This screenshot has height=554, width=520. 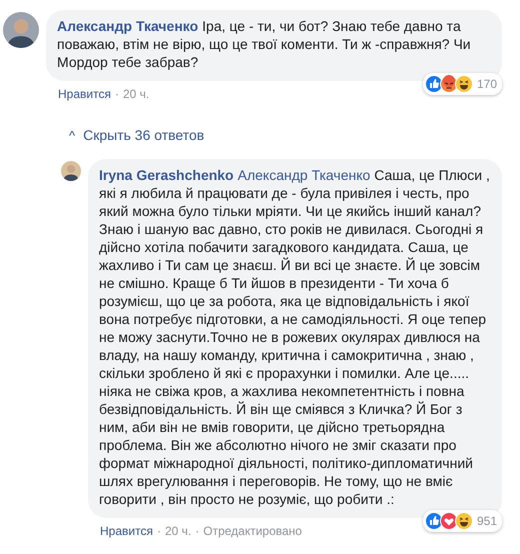 What do you see at coordinates (264, 44) in the screenshot?
I see `comment-text: Александр Ткаченко Іра, це - ти, чи бот? Знаю тебе давно та поважаю, втім не вірю, що це твої коменти. Ти ж -справжня? Чи Мордор тебе забрав?` at bounding box center [264, 44].